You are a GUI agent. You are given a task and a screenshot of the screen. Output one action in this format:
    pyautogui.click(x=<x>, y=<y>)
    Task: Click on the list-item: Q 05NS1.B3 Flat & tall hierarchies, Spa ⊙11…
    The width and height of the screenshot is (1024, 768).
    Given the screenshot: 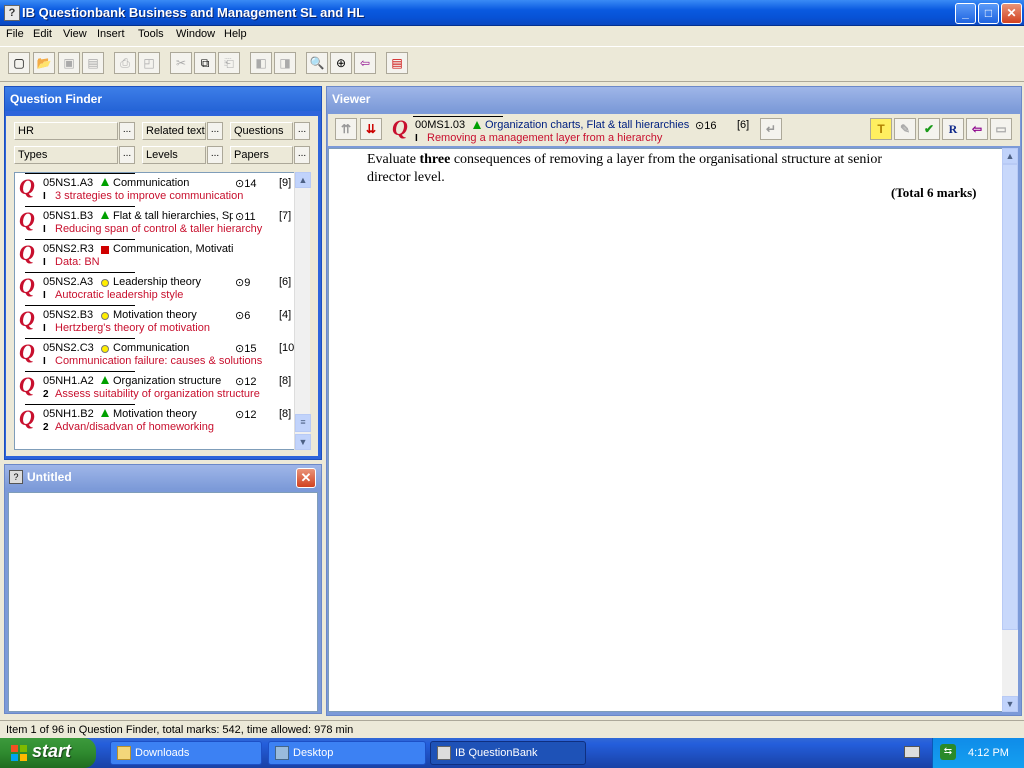 What is the action you would take?
    pyautogui.click(x=155, y=222)
    